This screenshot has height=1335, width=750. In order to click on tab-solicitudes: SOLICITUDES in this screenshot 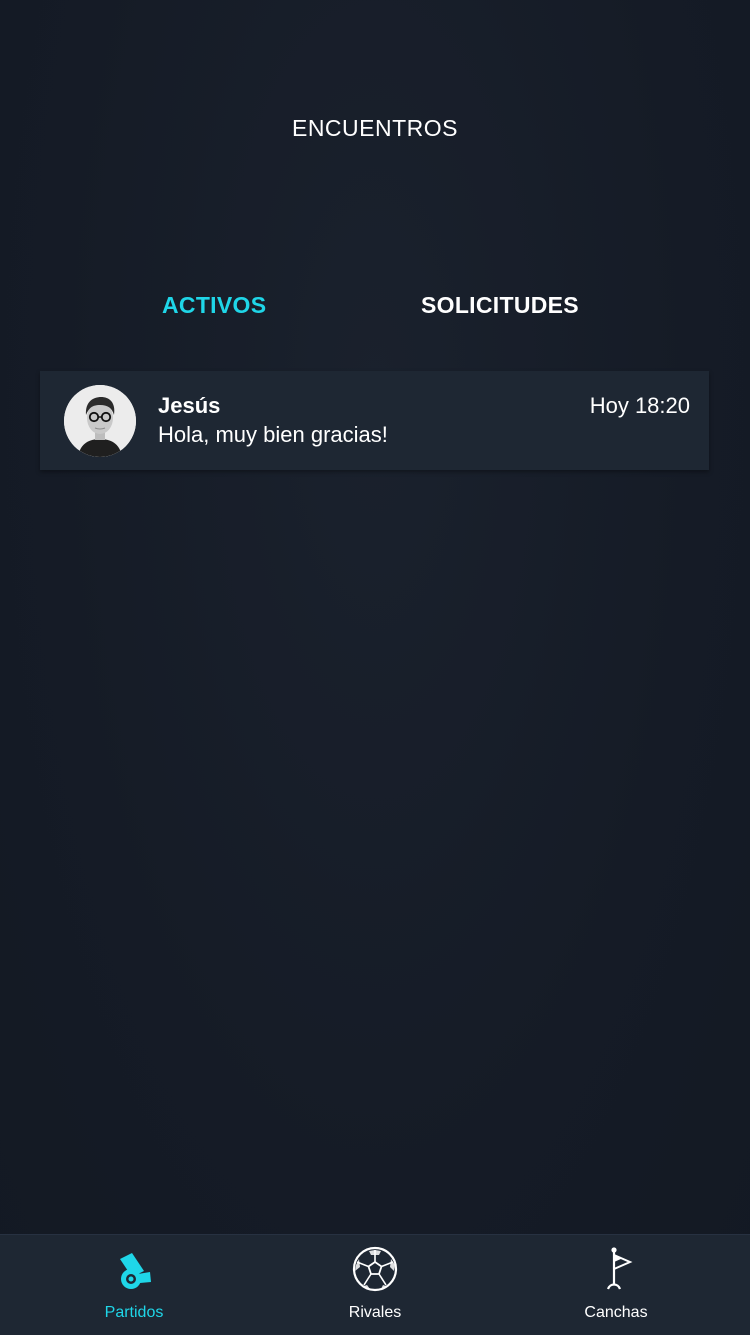, I will do `click(500, 305)`.